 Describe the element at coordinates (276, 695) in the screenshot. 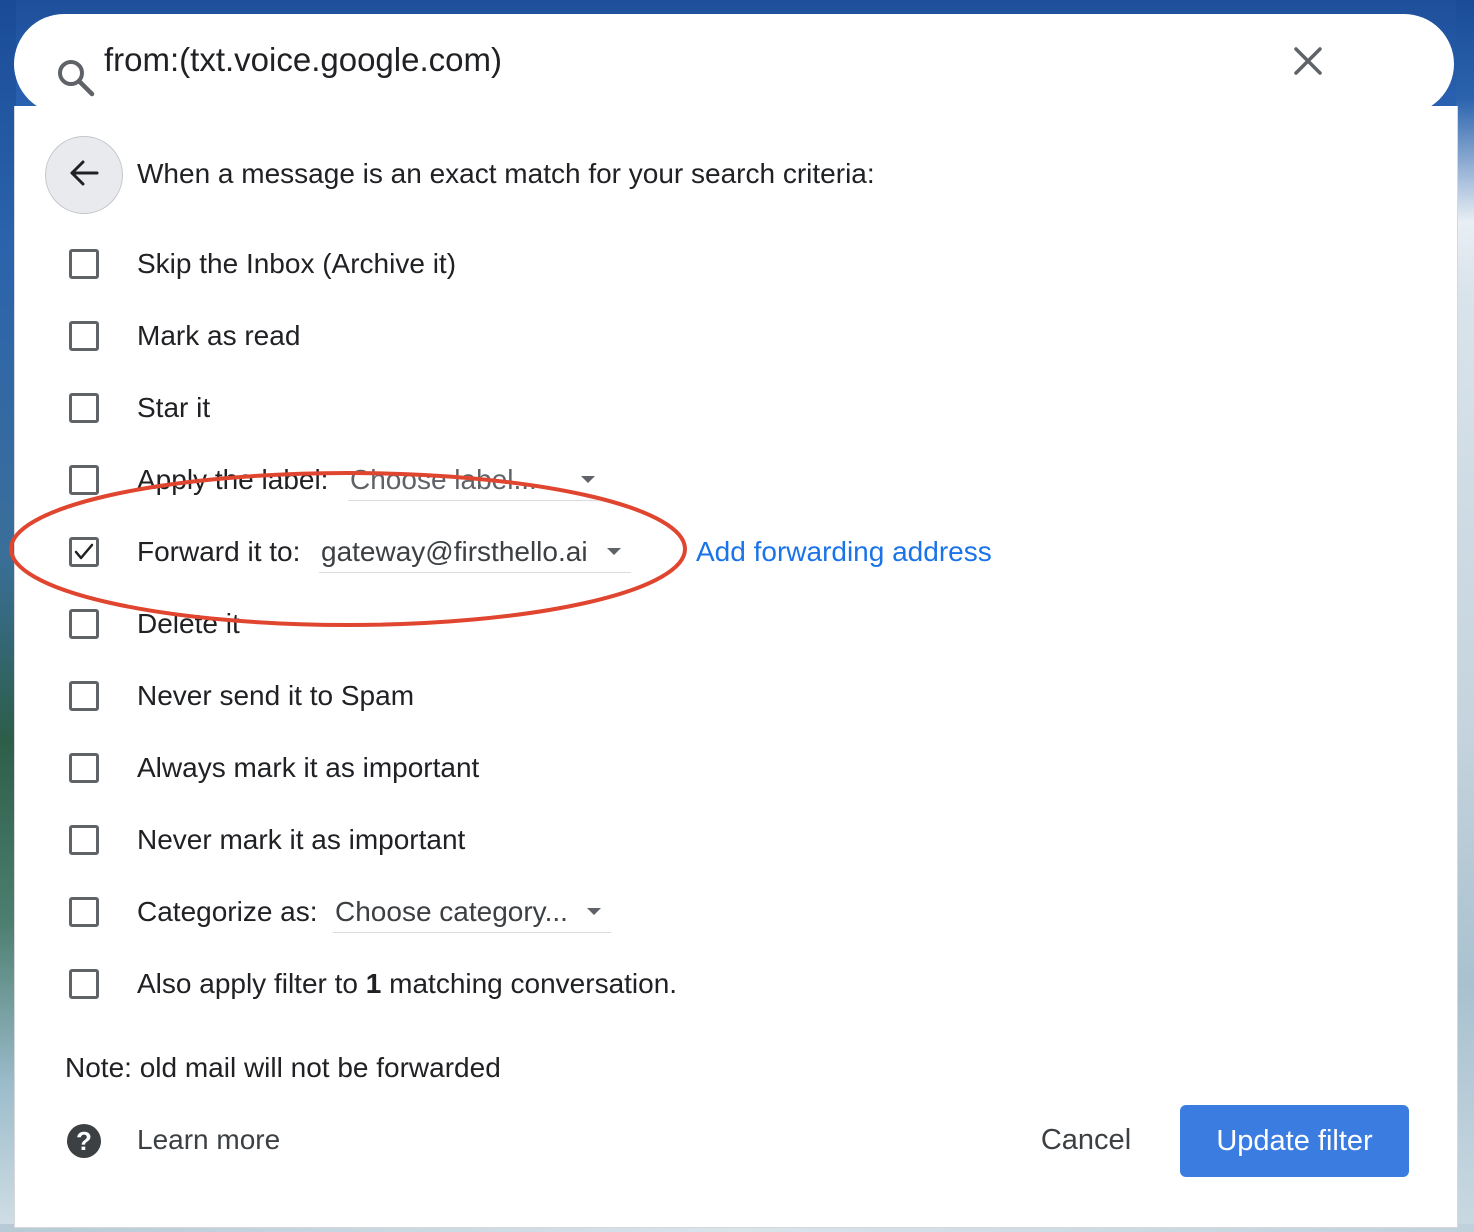

I see `option-label: Never send it to Spam` at that location.